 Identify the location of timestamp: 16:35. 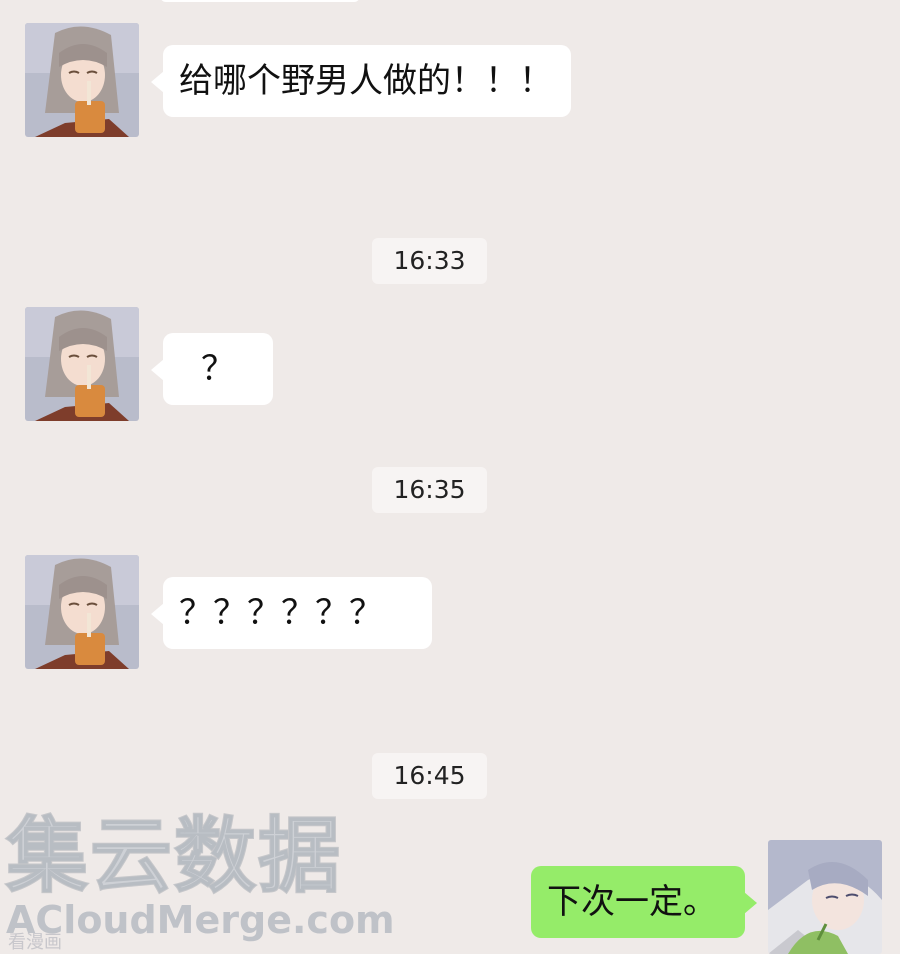
(429, 490).